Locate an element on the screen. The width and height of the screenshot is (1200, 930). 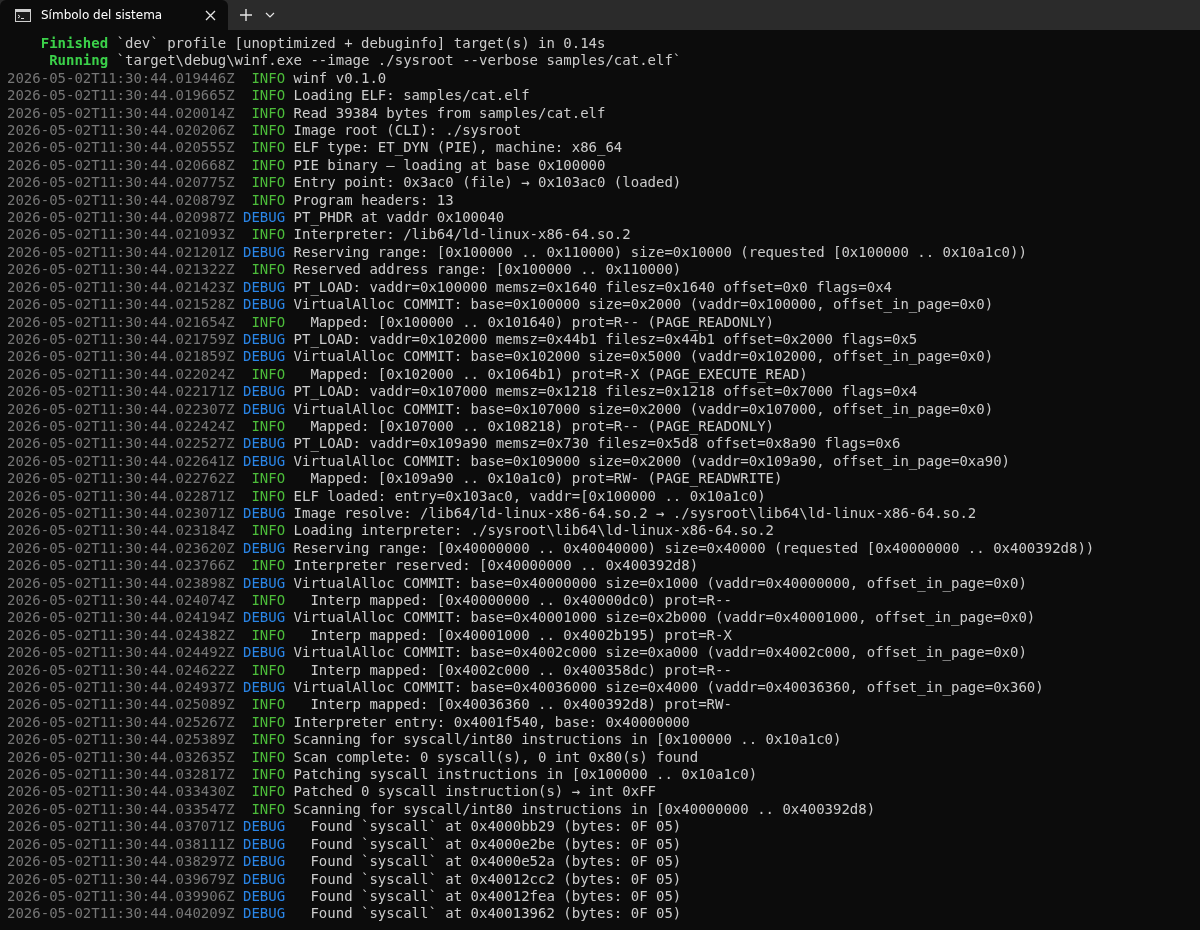
log-message: Interp mapped: [0x40001000 .. 0x4002b195) prot=R-X is located at coordinates (520, 635).